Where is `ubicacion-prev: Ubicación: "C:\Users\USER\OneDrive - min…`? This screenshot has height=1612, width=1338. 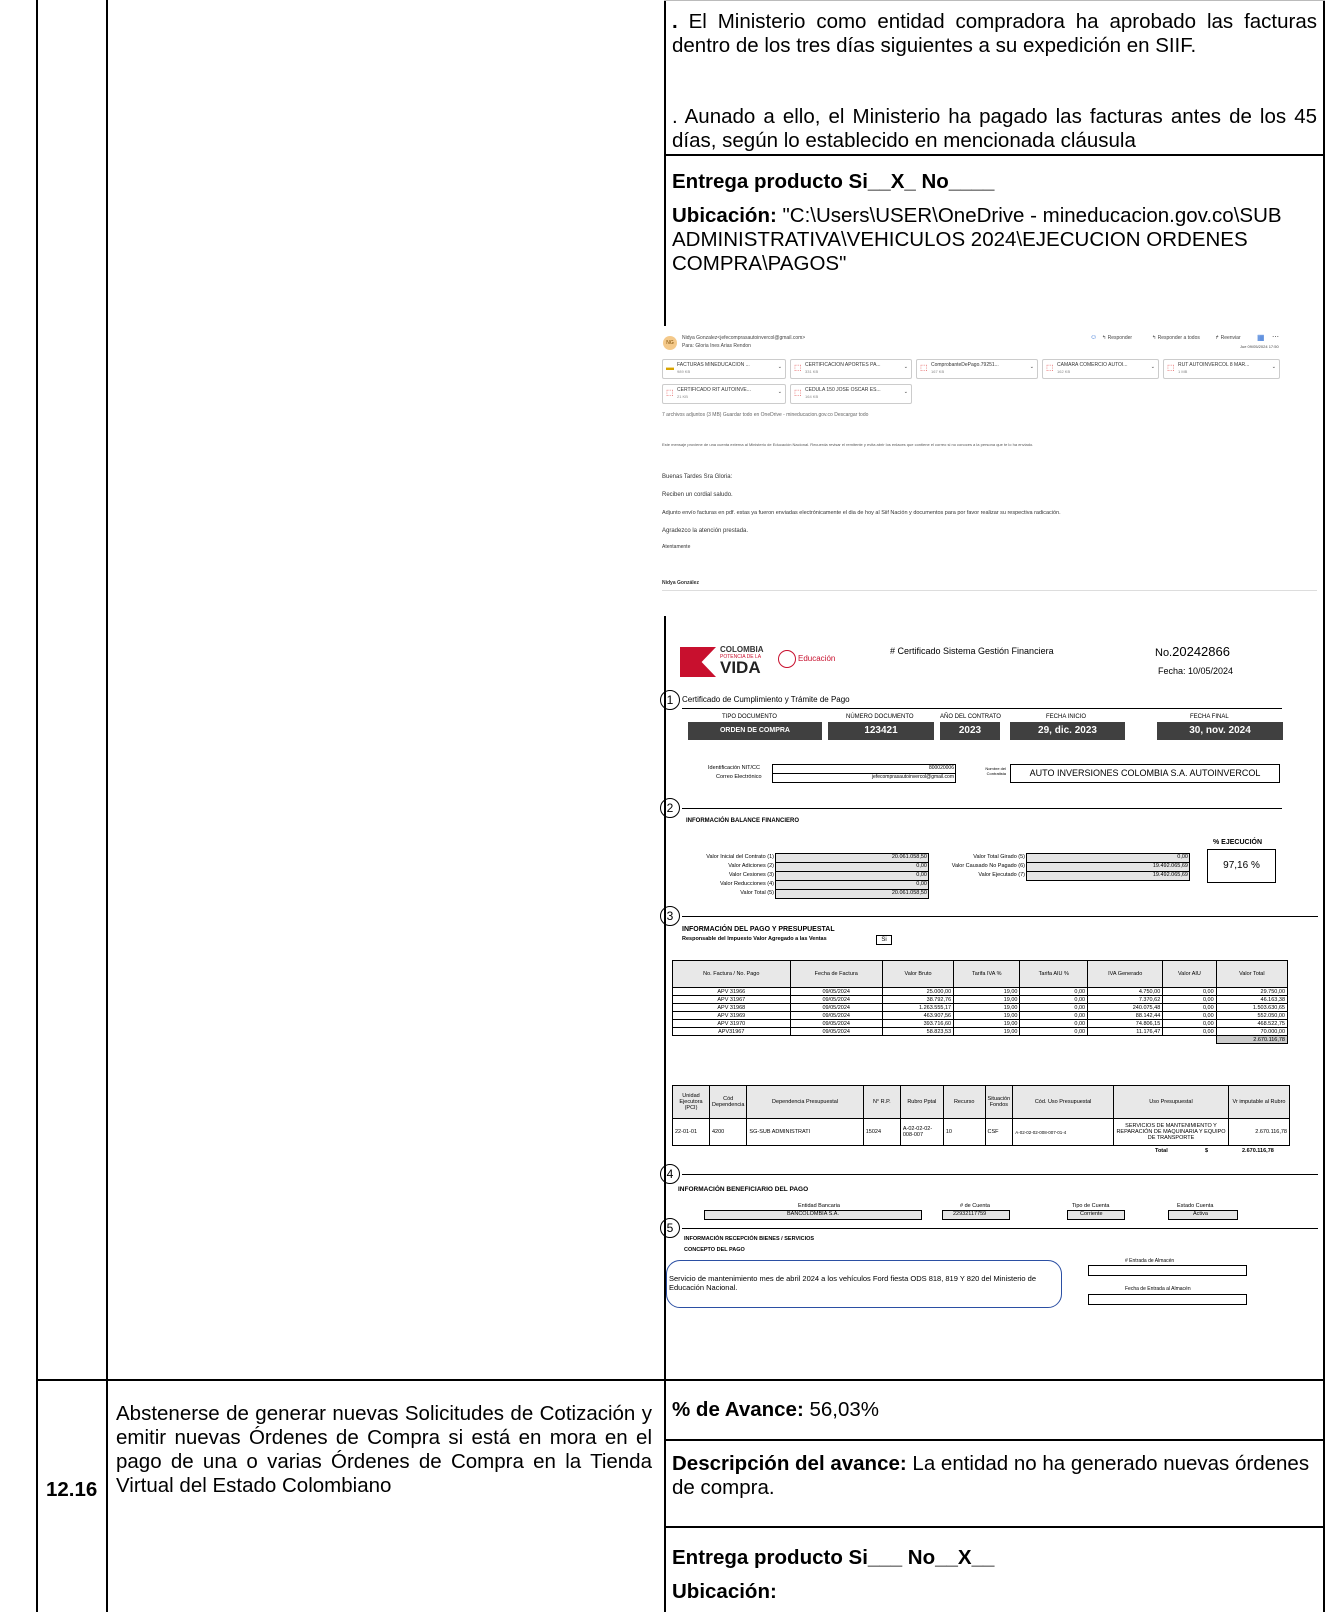
ubicacion-prev: Ubicación: "C:\Users\USER\OneDrive - min… is located at coordinates (994, 240).